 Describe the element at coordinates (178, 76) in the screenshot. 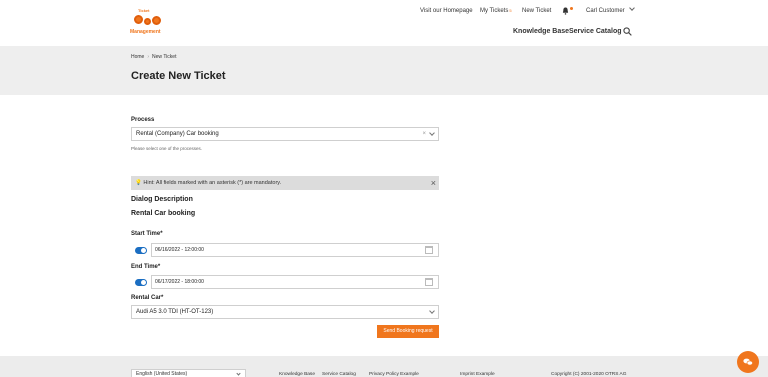

I see `page-title: Create New Ticket` at that location.